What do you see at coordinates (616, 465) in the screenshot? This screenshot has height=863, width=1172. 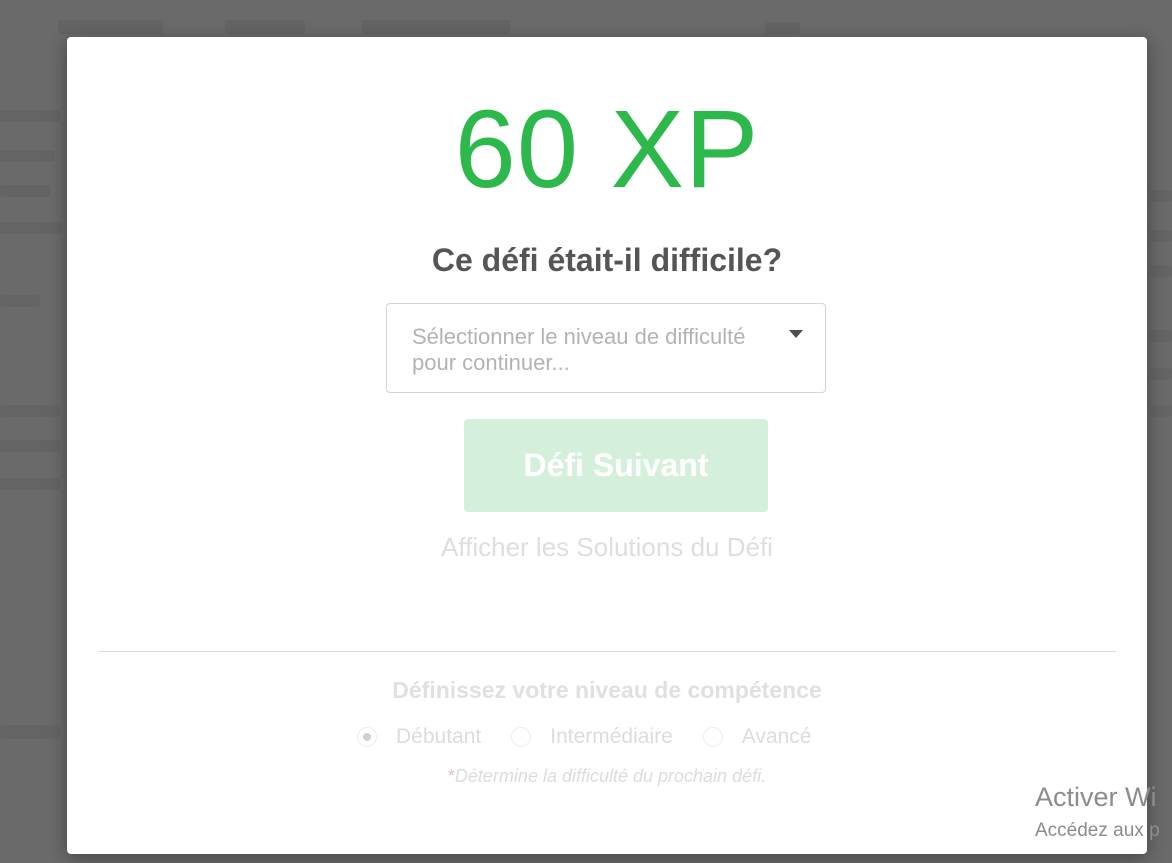 I see `next-challenge-button: Défi Suivant` at bounding box center [616, 465].